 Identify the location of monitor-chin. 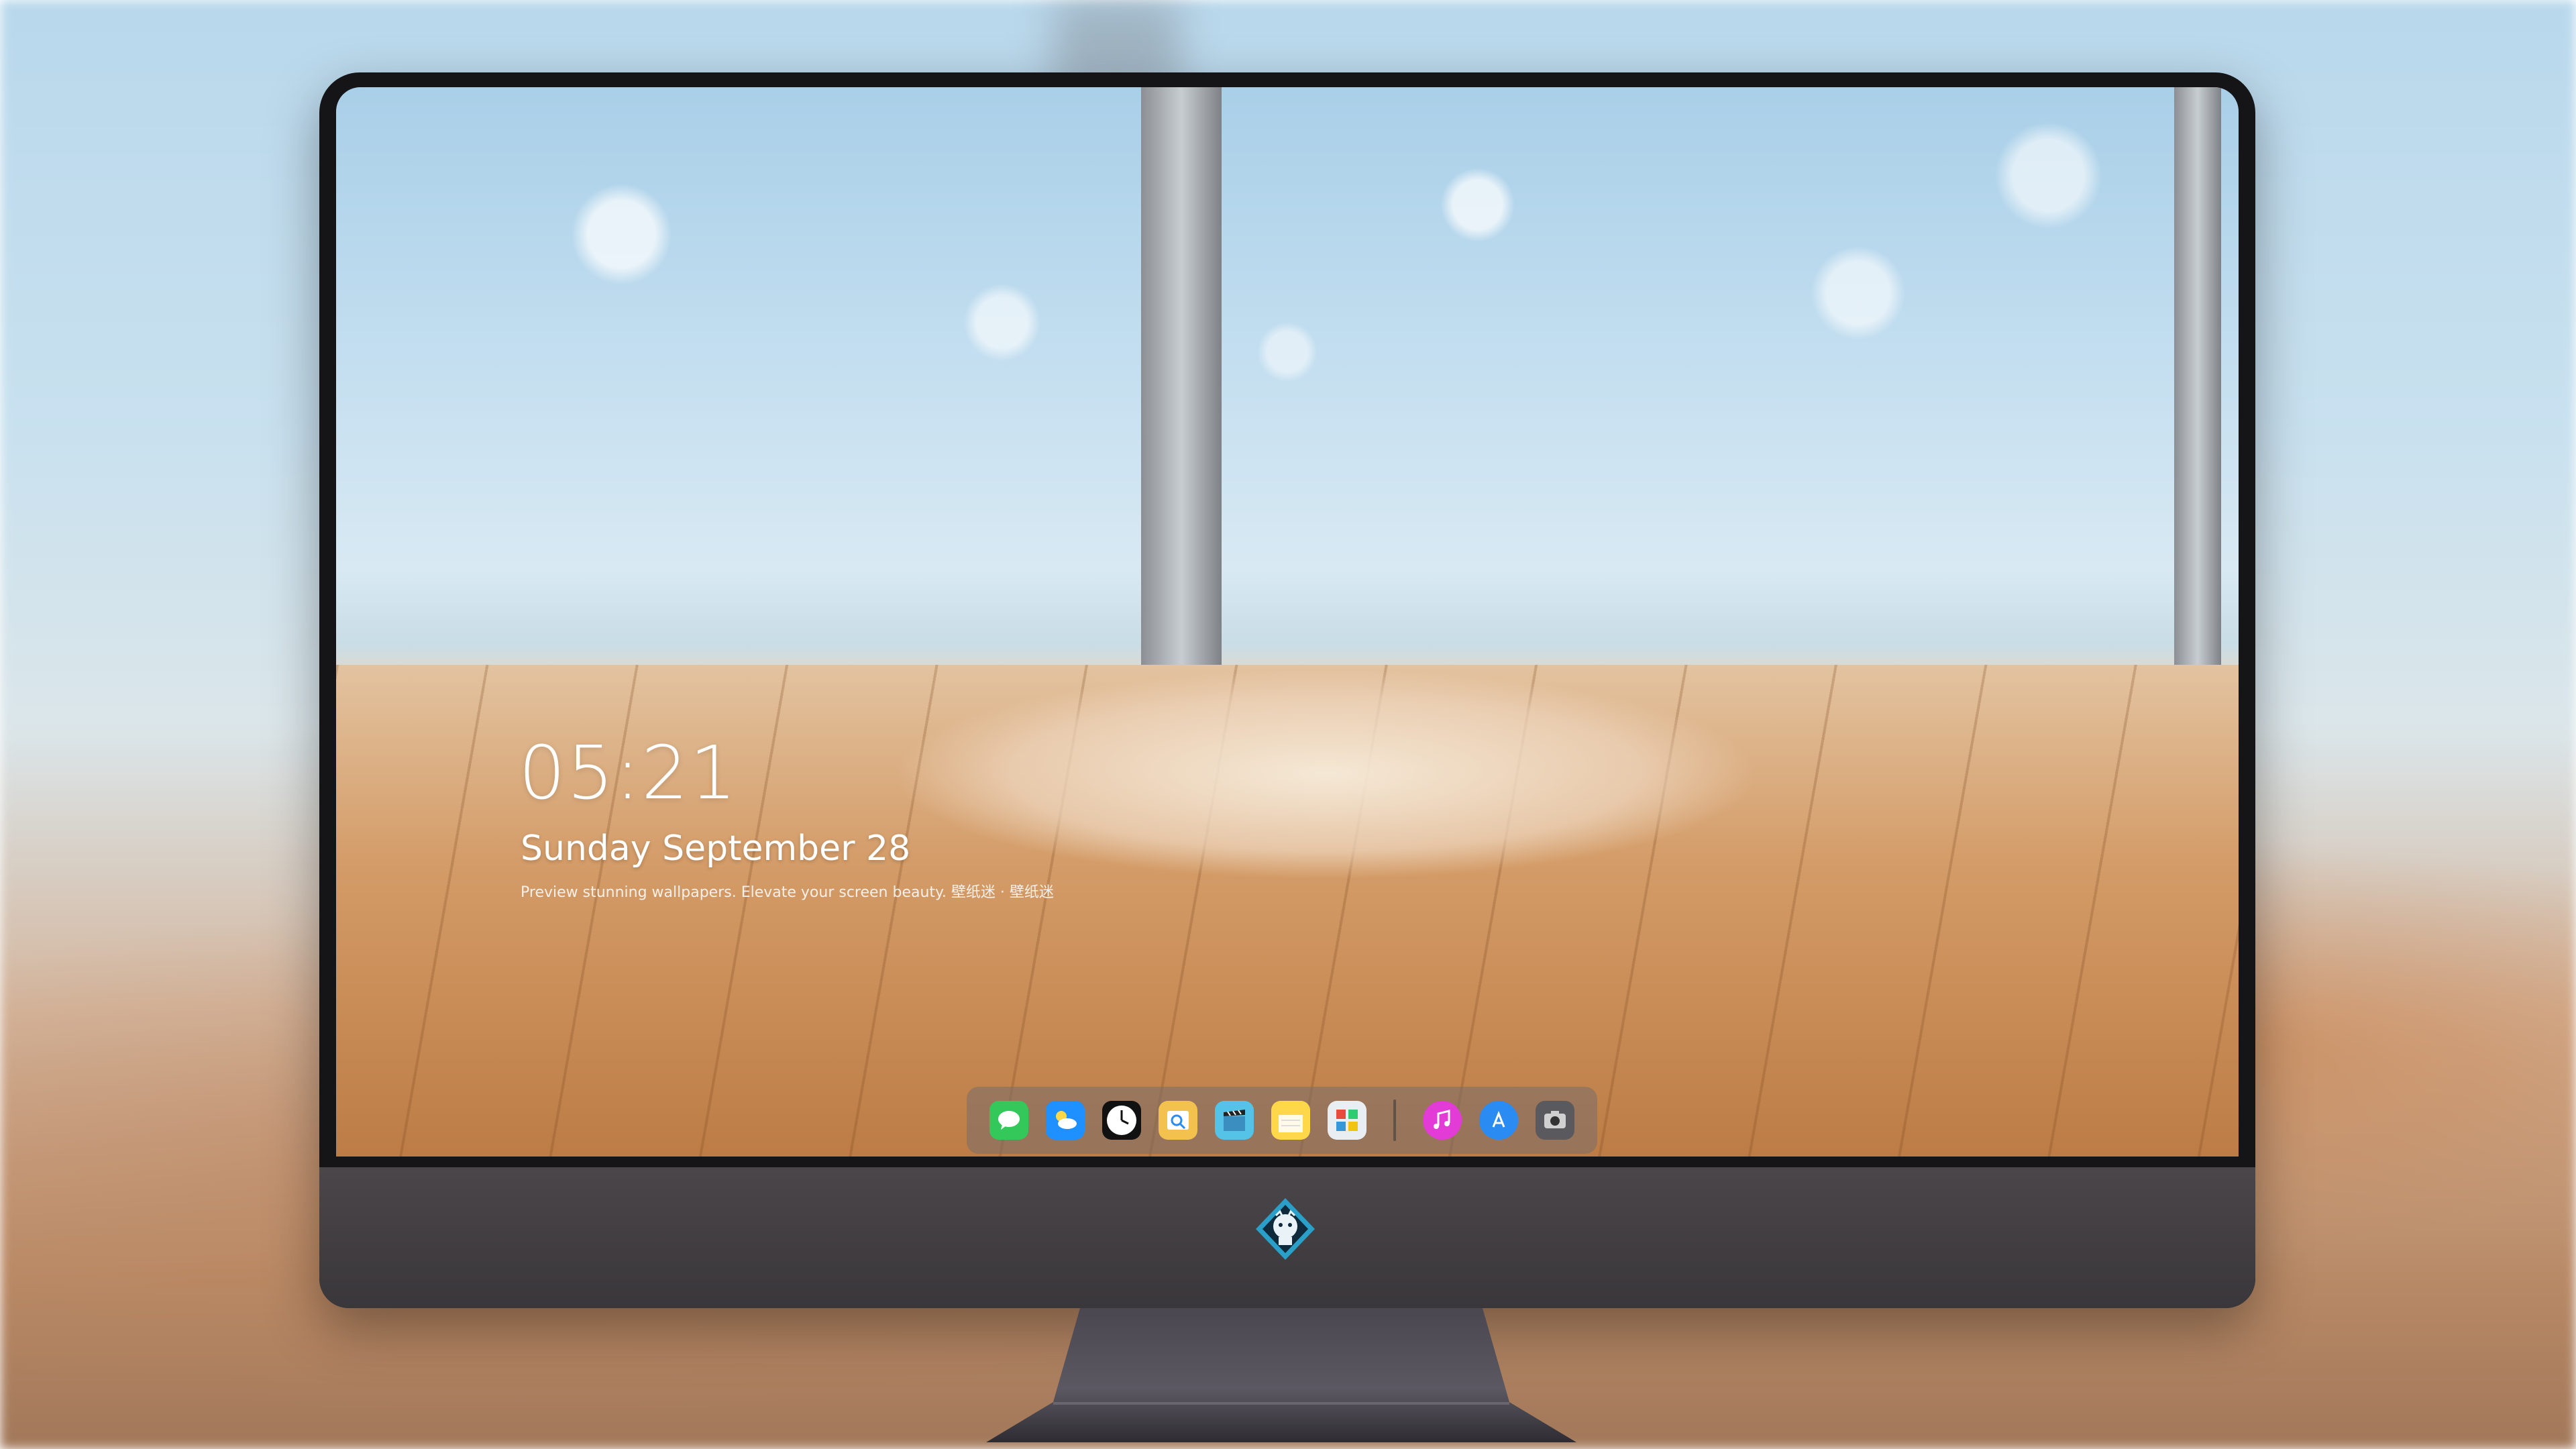
(1287, 1237).